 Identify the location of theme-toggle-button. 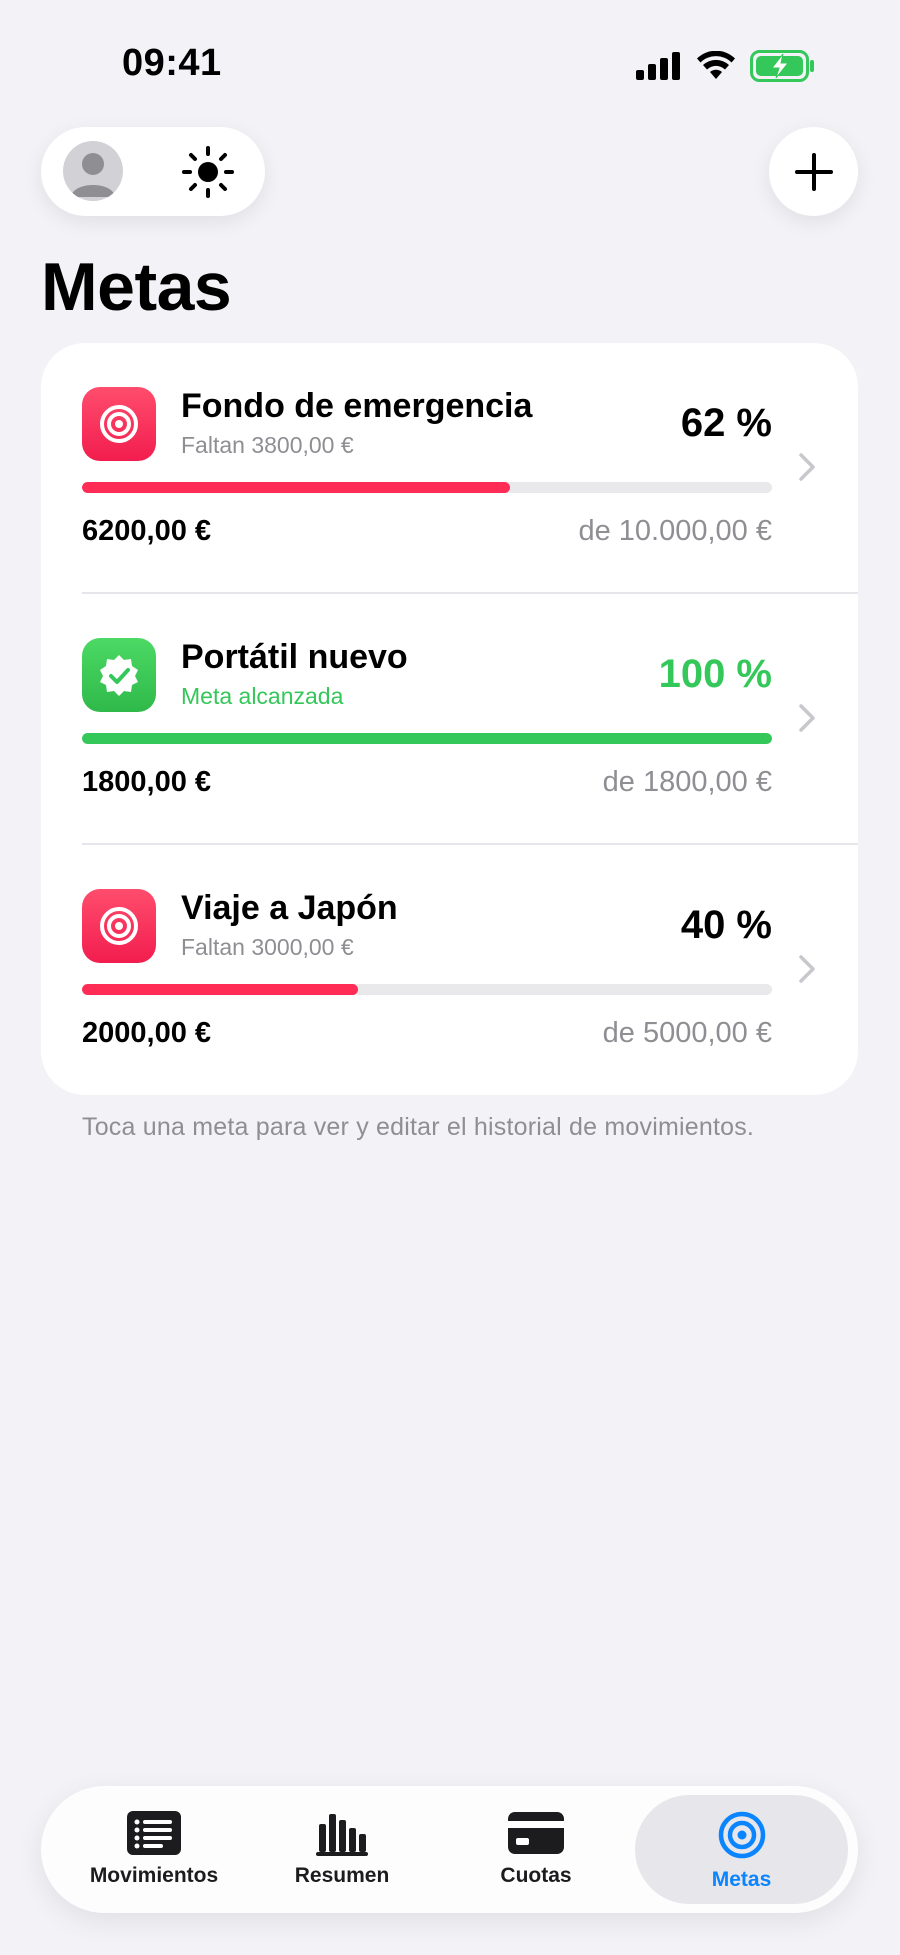
(208, 172).